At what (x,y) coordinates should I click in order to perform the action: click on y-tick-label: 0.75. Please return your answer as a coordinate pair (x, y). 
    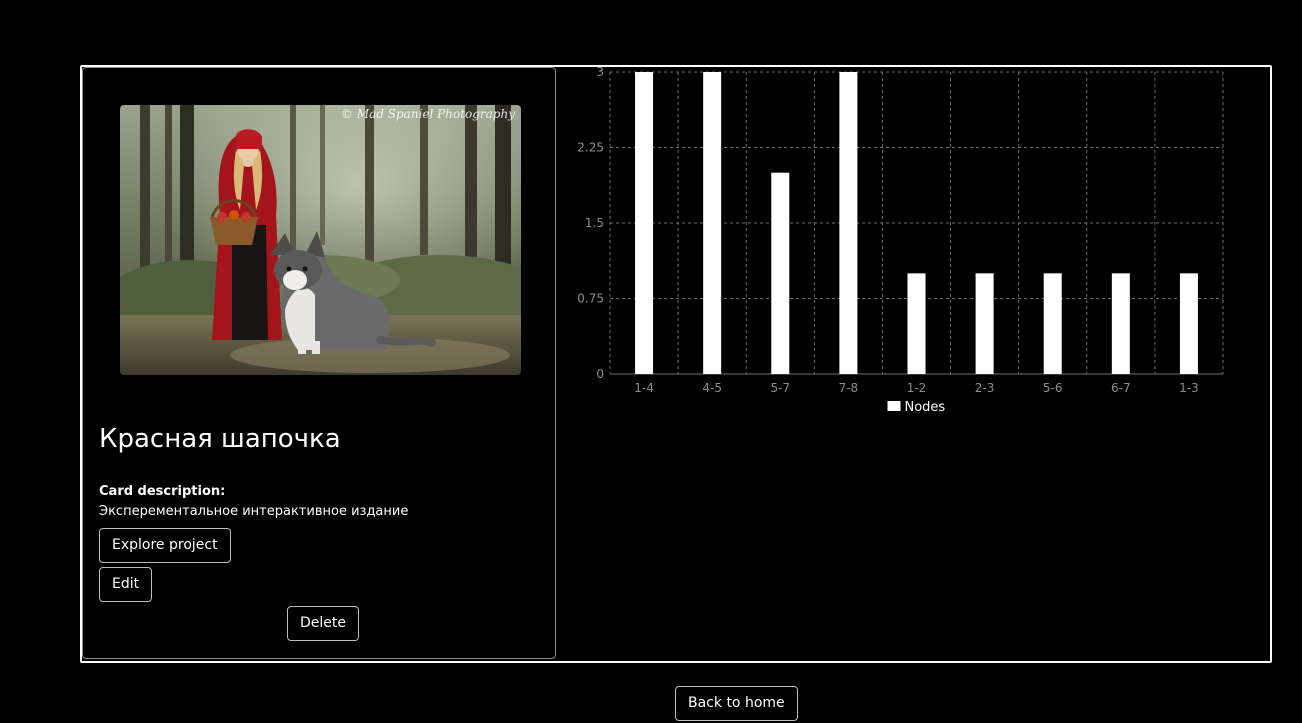
    Looking at the image, I should click on (590, 299).